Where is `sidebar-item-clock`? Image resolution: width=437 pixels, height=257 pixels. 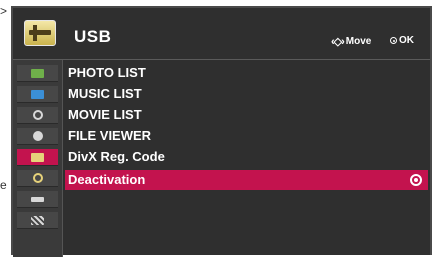 sidebar-item-clock is located at coordinates (37, 136).